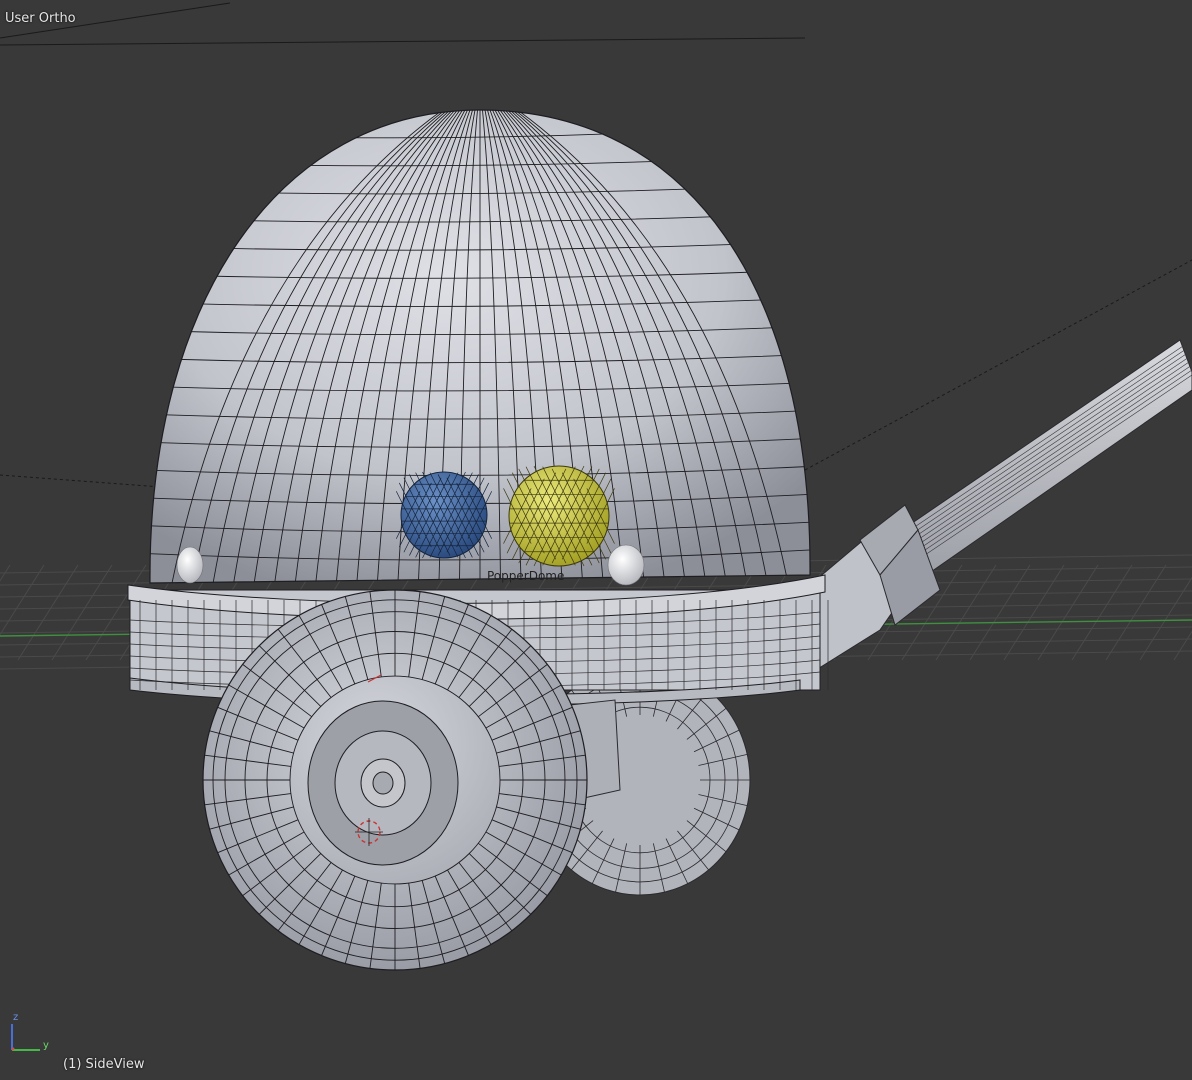 The height and width of the screenshot is (1080, 1192). I want to click on left-pearl-mesh, so click(190, 565).